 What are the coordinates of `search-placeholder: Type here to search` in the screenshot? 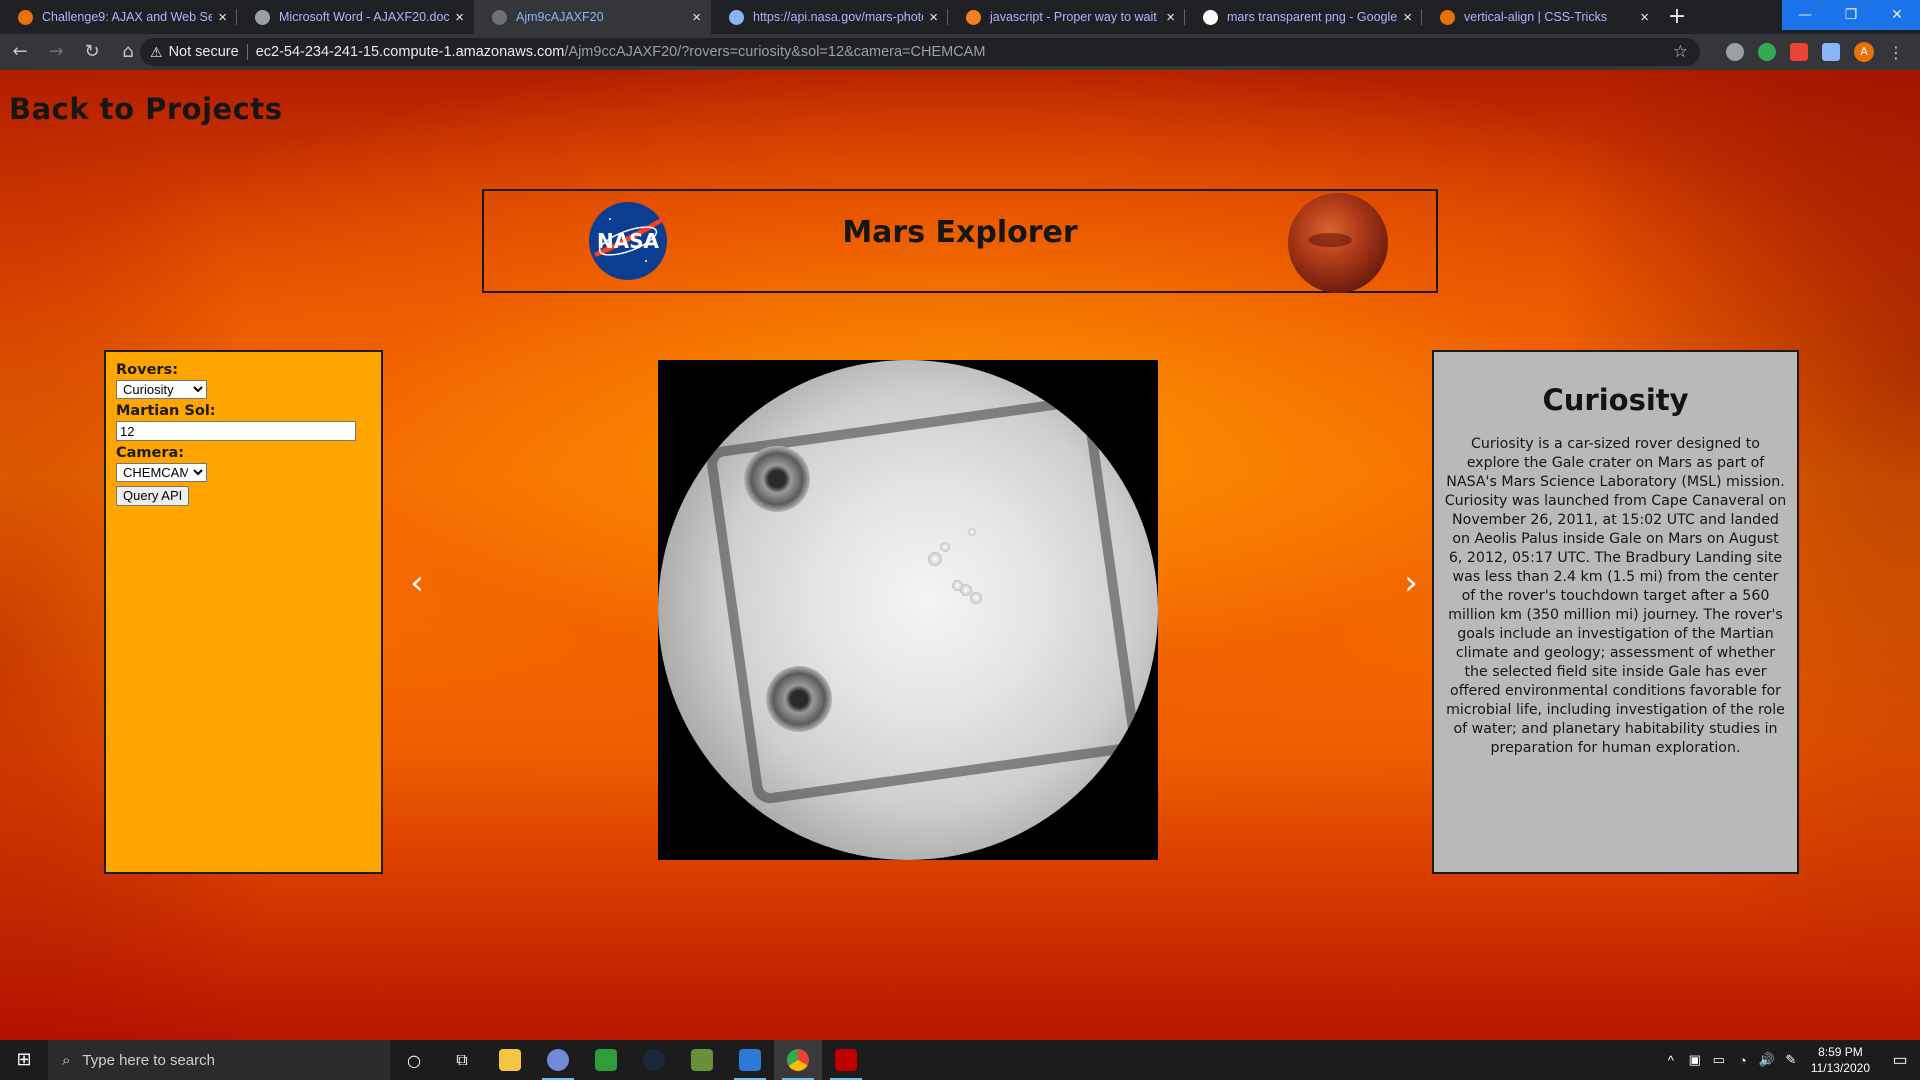 It's located at (148, 1060).